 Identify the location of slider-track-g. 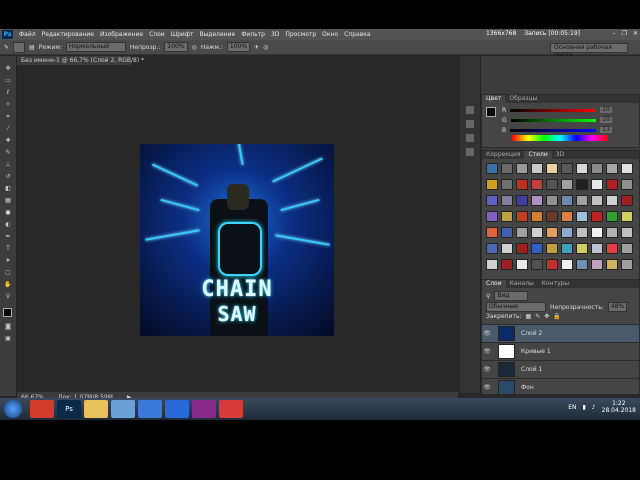
(553, 120).